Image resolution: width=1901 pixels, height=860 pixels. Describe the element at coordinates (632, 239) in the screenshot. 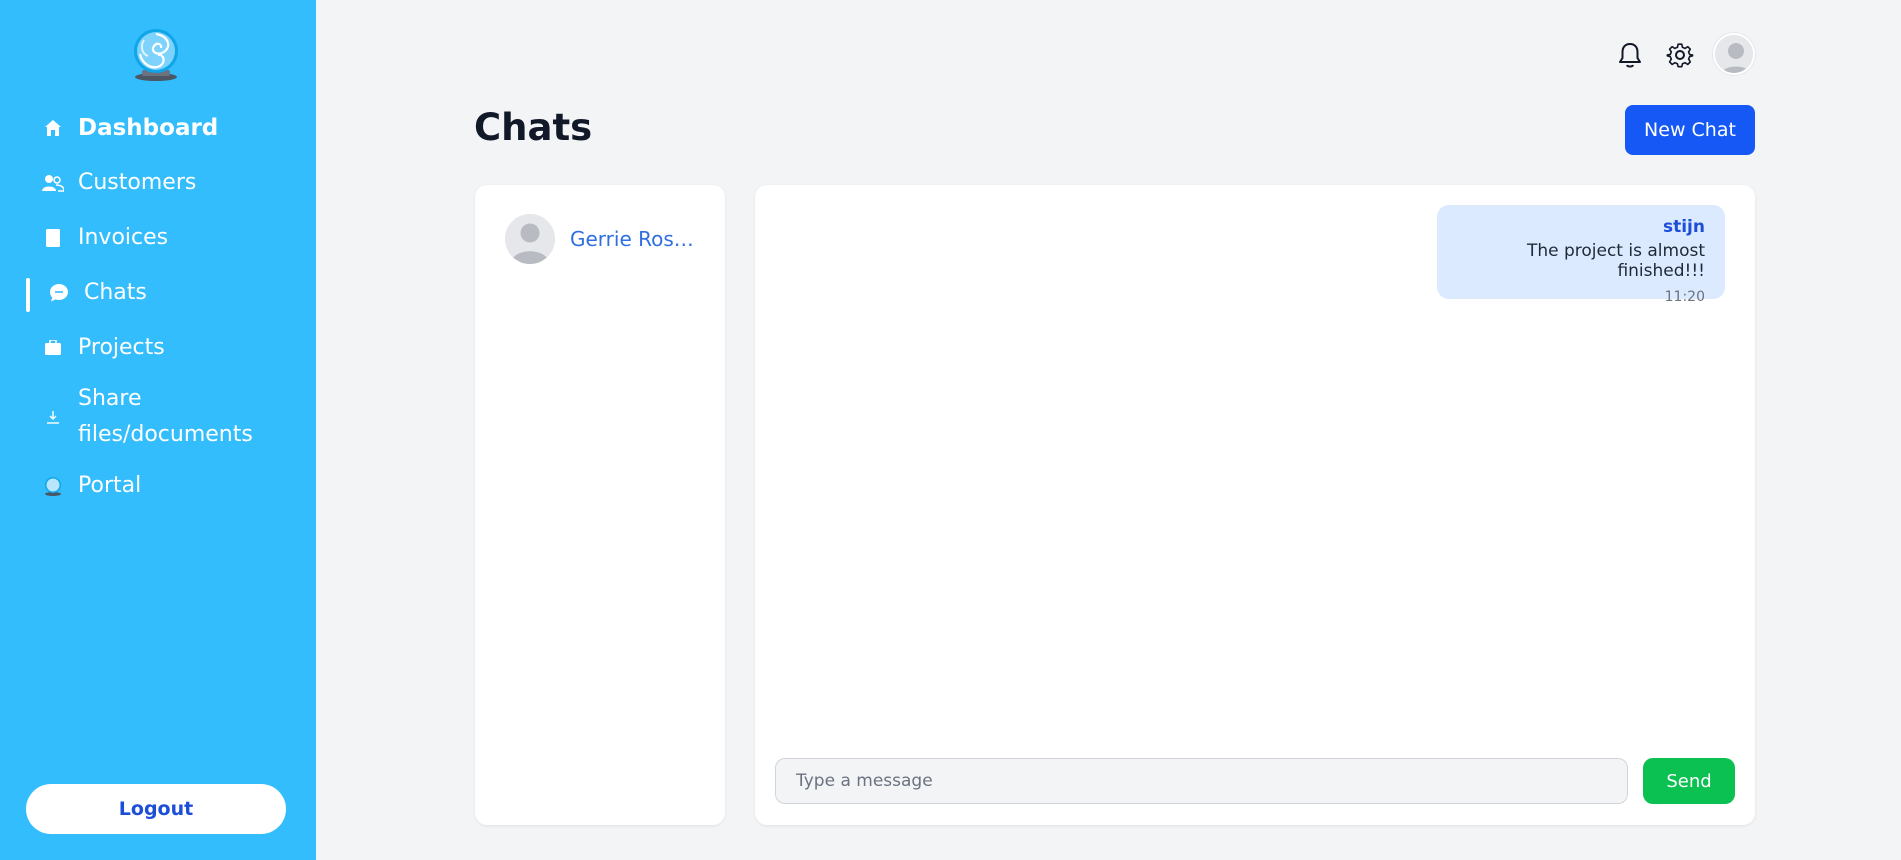

I see `contact-name: Gerrie Rossouw` at that location.